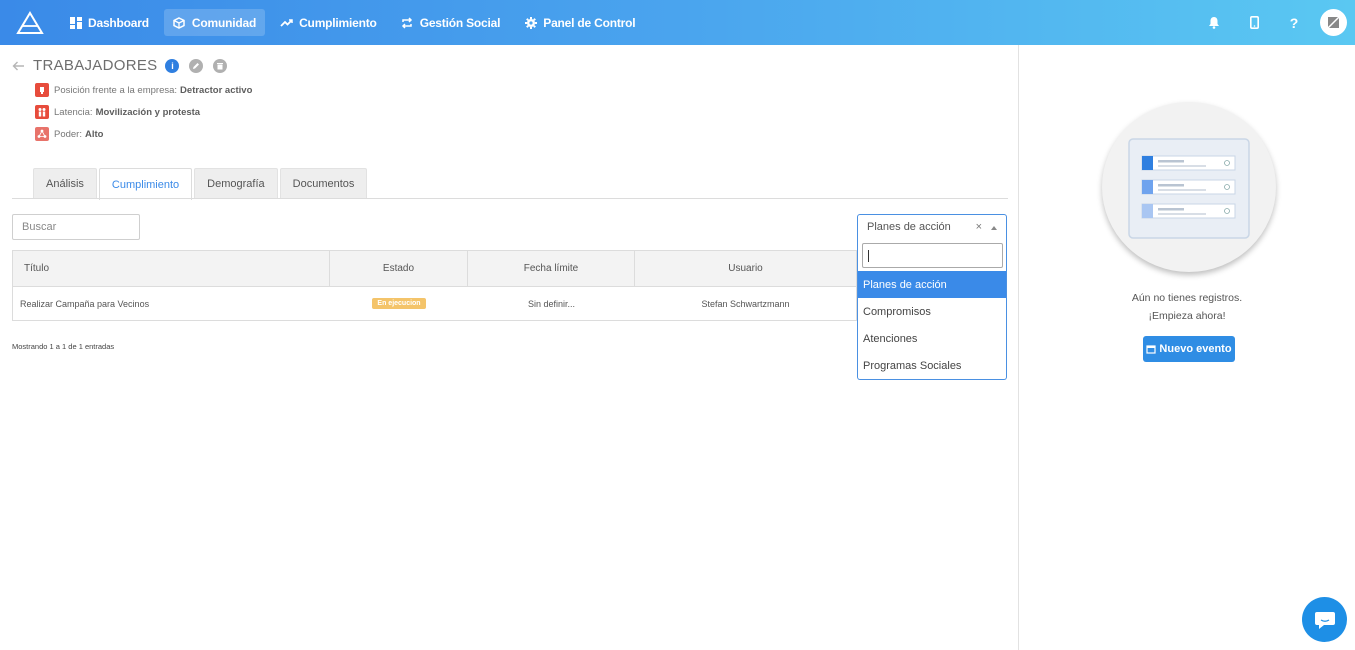  What do you see at coordinates (1187, 316) in the screenshot?
I see `empty-text-line2: ¡Empieza ahora!` at bounding box center [1187, 316].